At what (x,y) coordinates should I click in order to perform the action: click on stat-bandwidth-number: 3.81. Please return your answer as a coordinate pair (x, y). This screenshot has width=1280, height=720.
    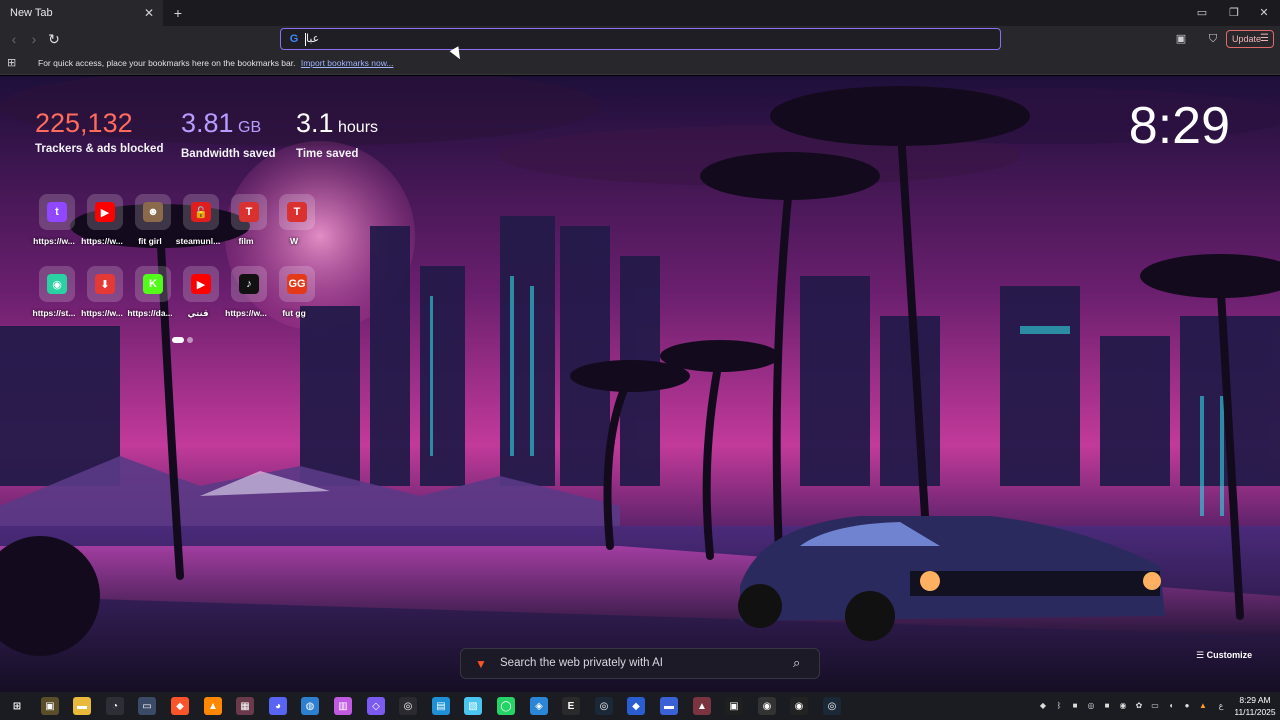
    Looking at the image, I should click on (207, 123).